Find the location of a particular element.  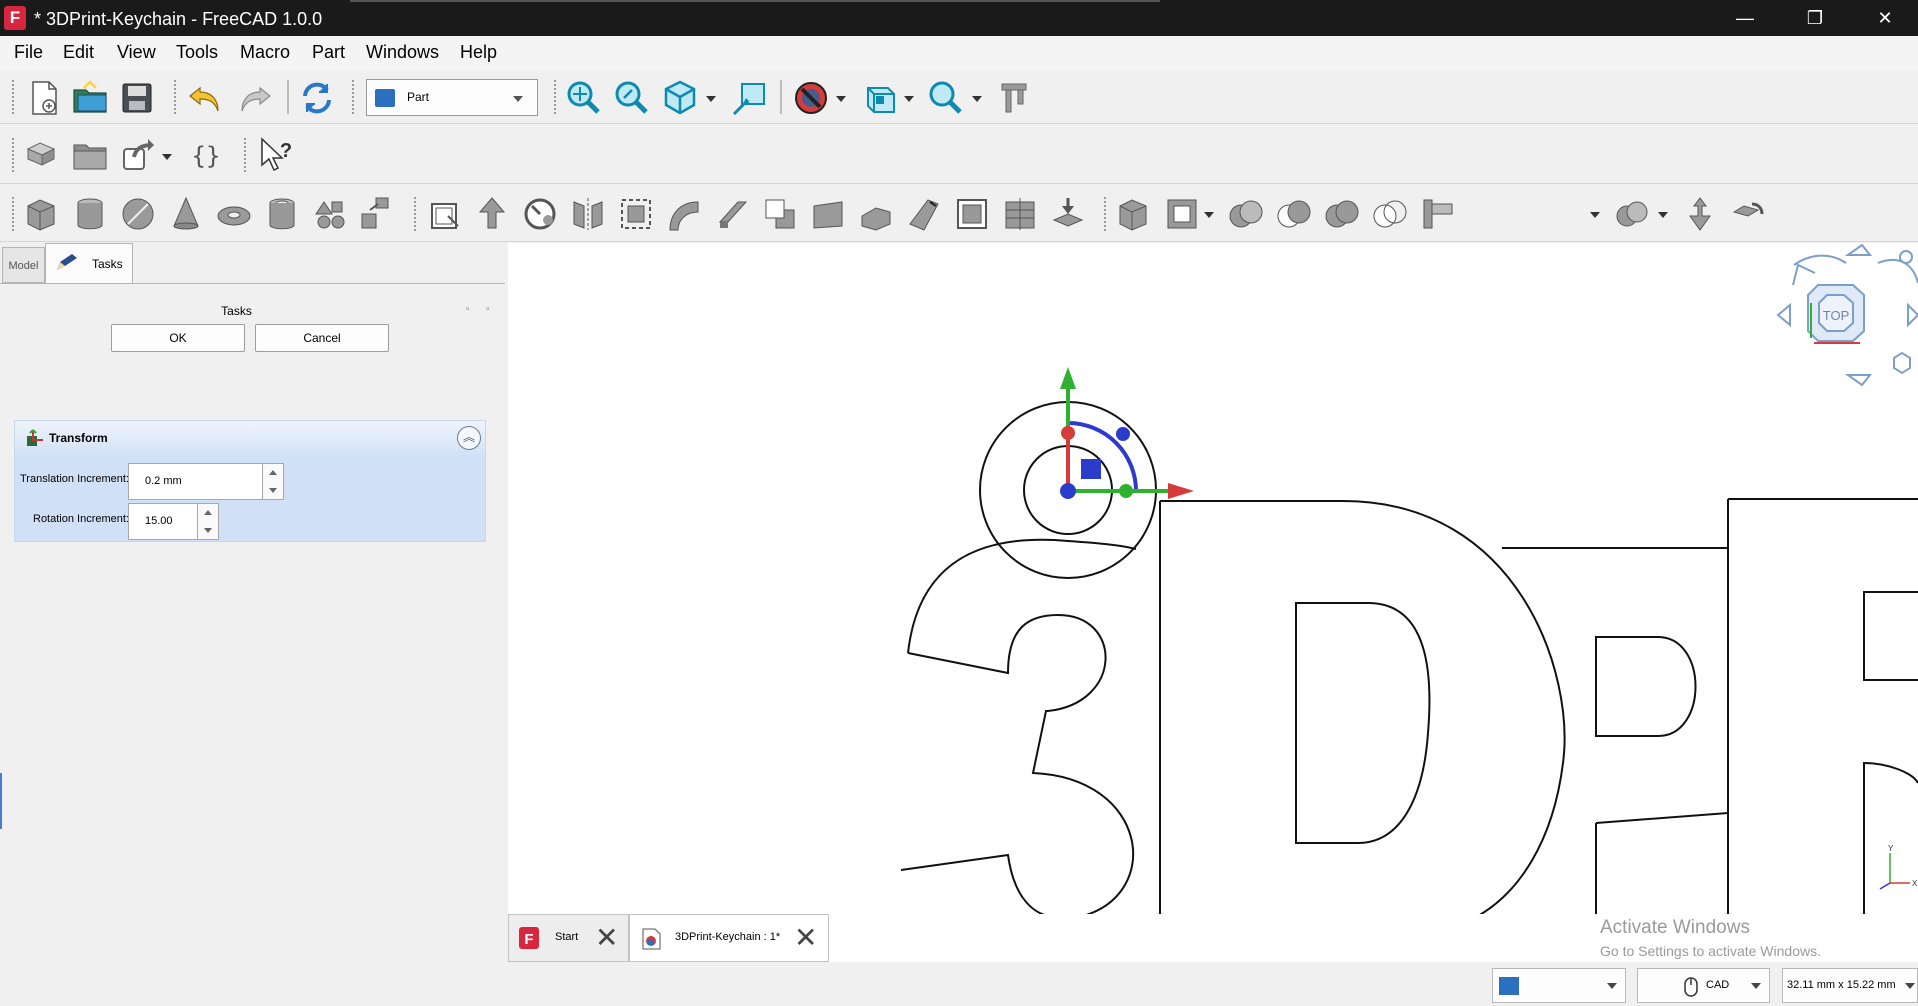

minimize-button: — is located at coordinates (1745, 18).